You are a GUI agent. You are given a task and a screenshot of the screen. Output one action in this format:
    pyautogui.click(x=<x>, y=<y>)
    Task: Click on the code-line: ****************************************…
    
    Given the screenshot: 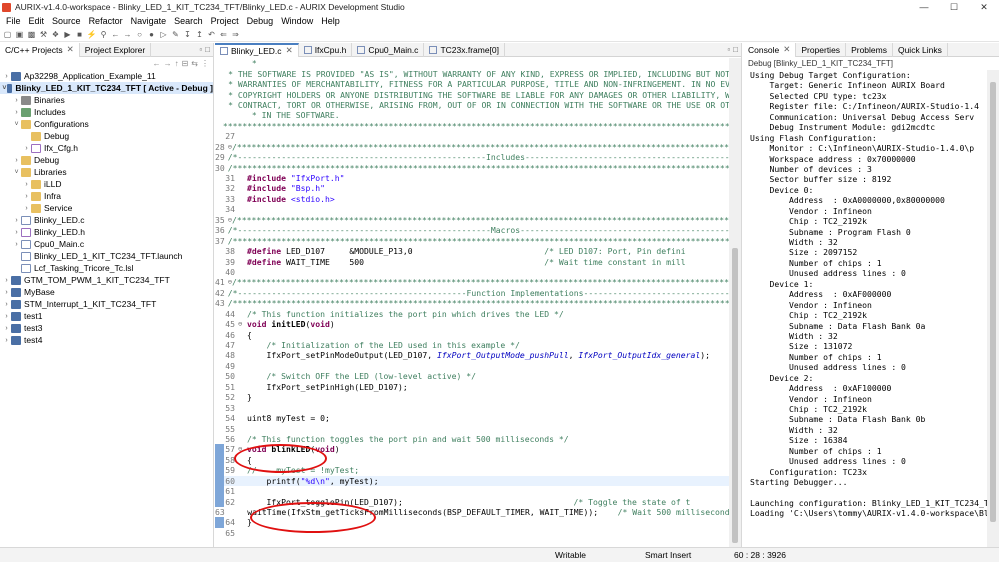 What is the action you would take?
    pyautogui.click(x=472, y=126)
    